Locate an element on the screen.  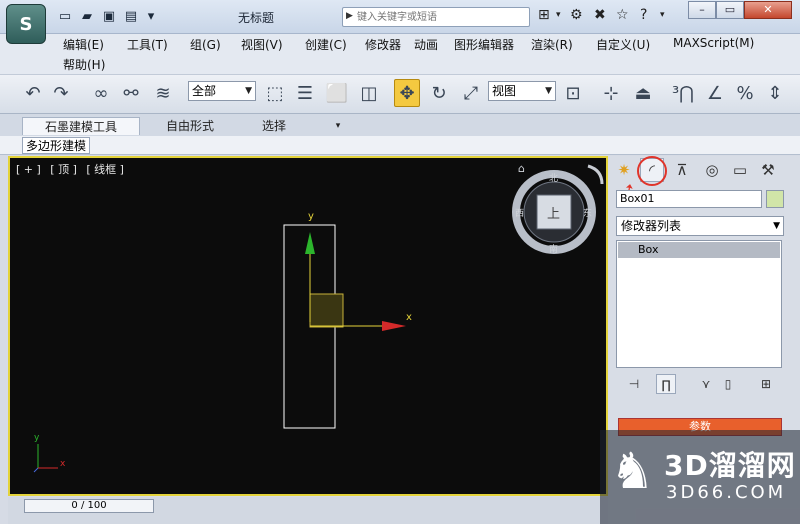
redo-icon: ↷ is located at coordinates (61, 93).